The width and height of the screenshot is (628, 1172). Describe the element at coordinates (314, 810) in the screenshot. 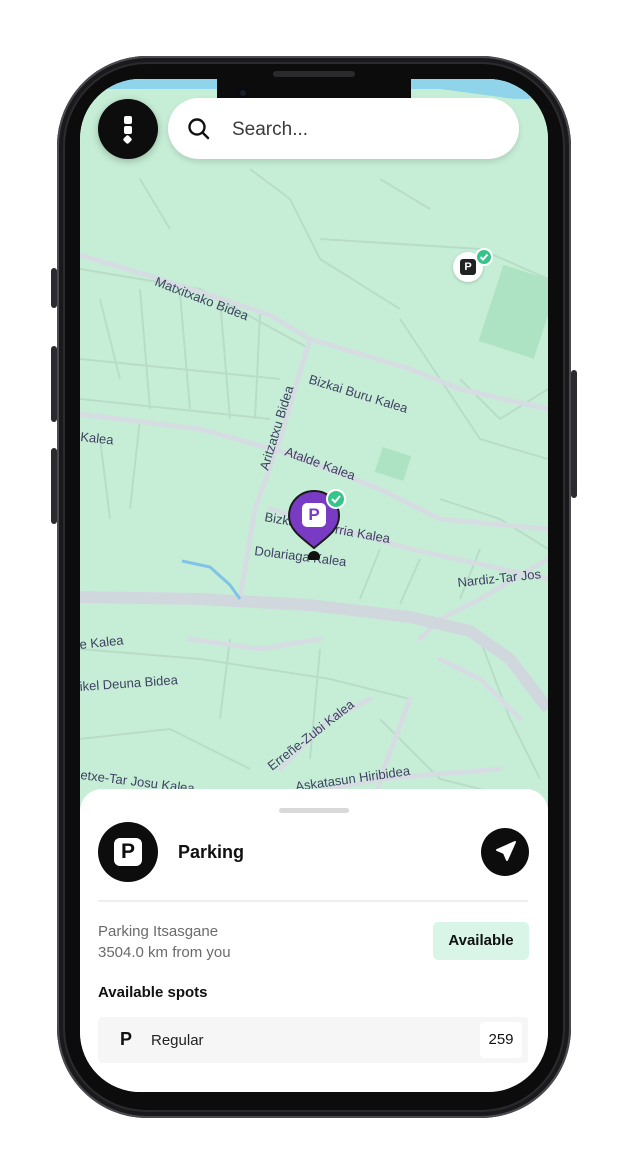

I see `sheet-drag-handle` at that location.